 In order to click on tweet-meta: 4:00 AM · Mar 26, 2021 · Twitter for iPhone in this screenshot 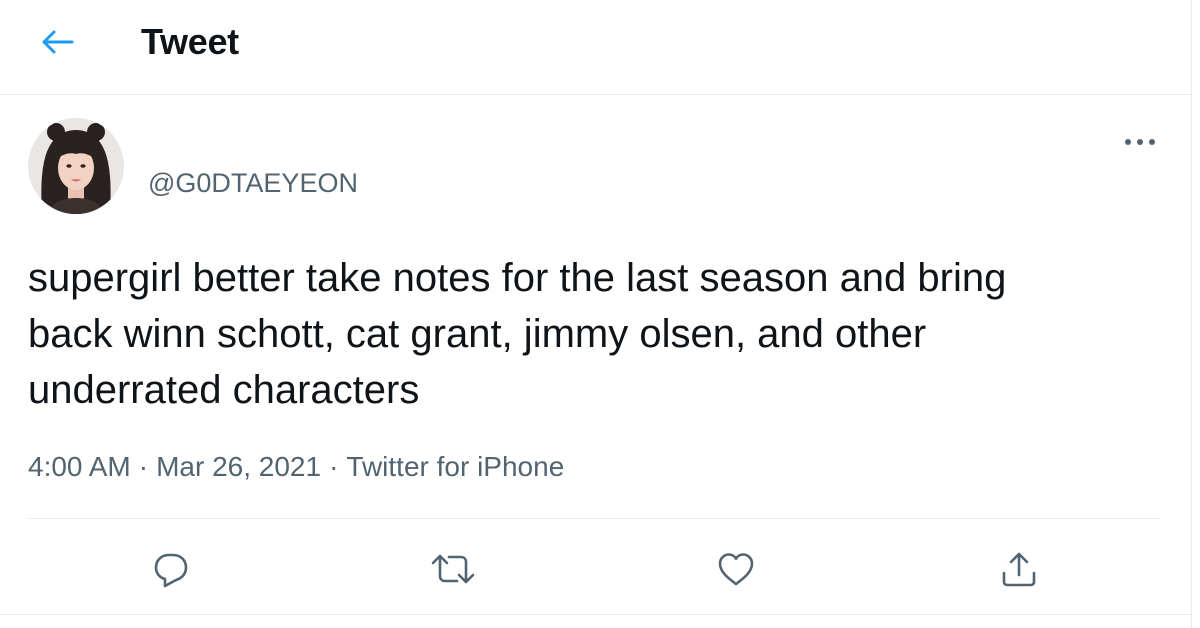, I will do `click(296, 467)`.